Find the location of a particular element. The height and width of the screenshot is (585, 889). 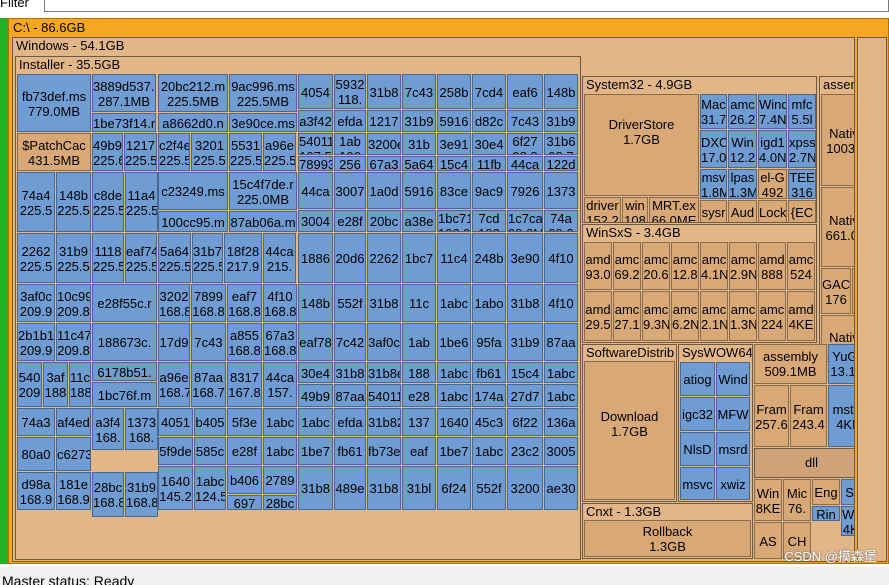

treemap-leaf: 8317 167.8 is located at coordinates (244, 384).